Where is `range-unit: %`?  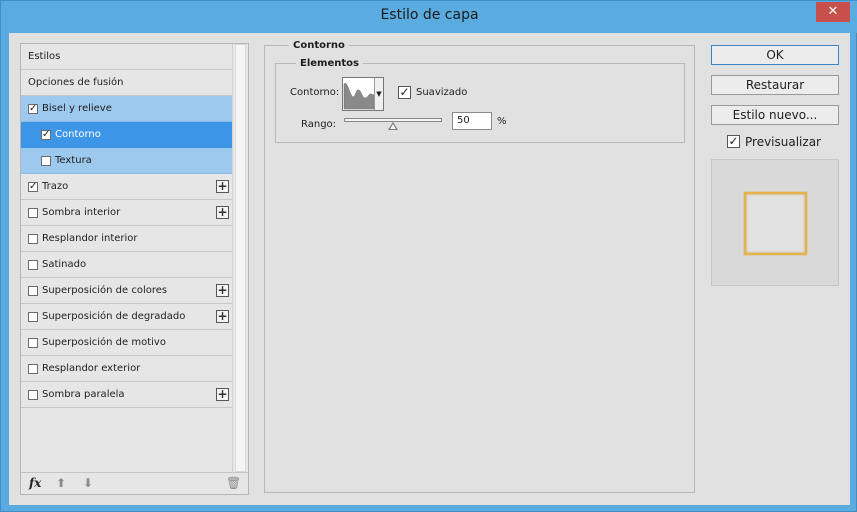
range-unit: % is located at coordinates (502, 121).